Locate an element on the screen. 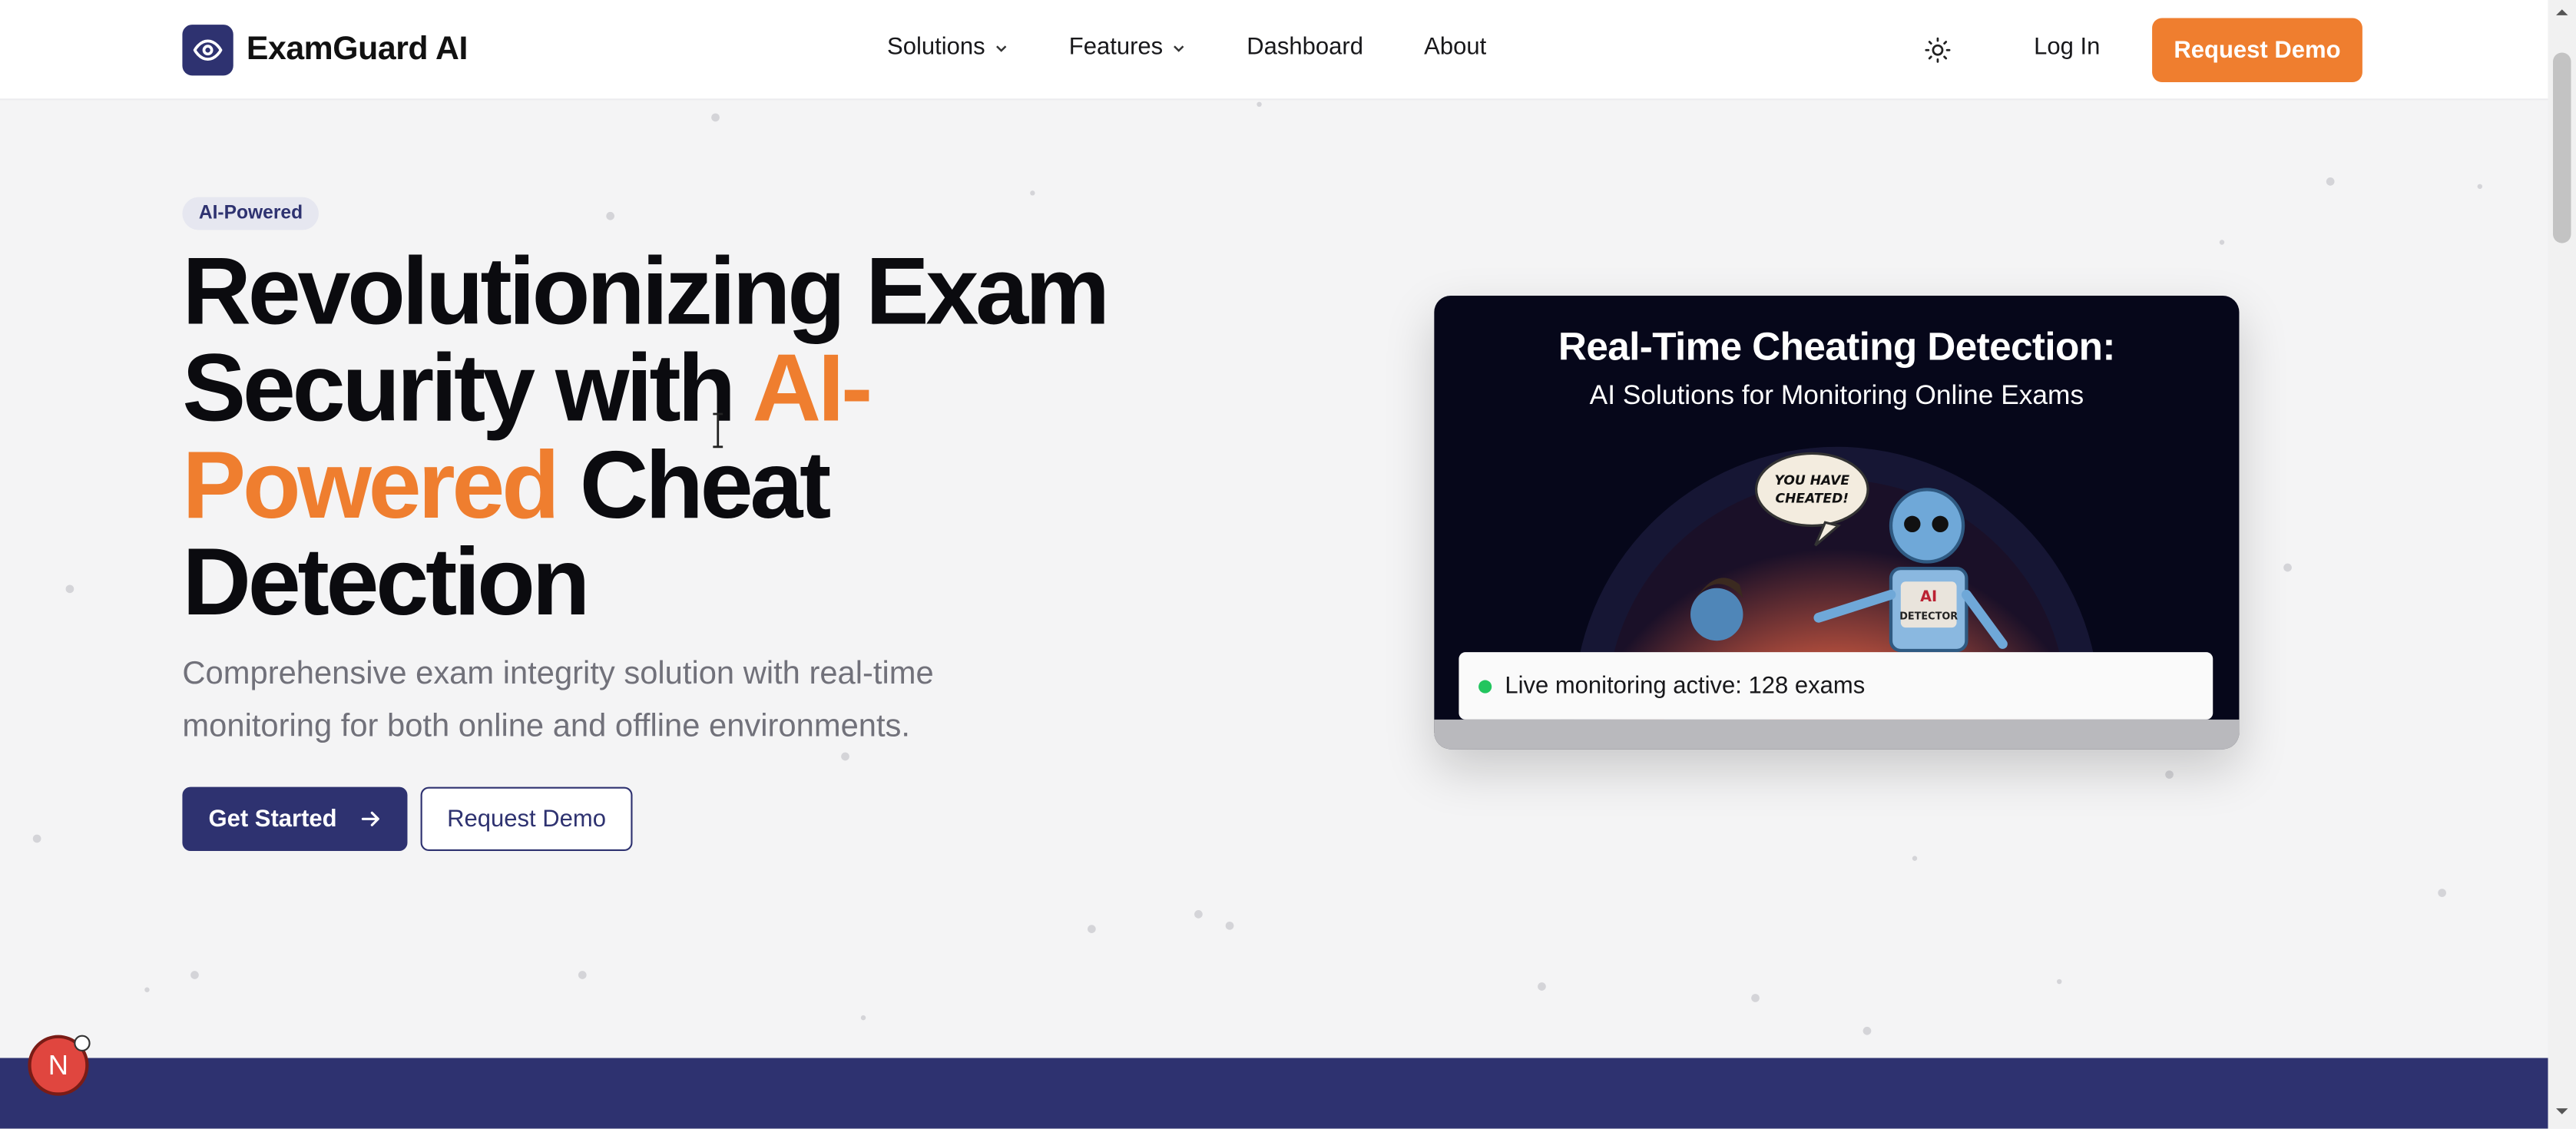  get-started-button: Get Started is located at coordinates (295, 819).